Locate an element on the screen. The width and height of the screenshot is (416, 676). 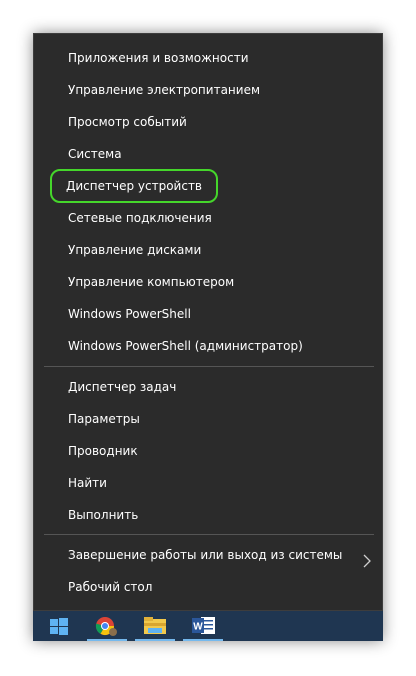
menu-item-disk-management: Управление дисками is located at coordinates (134, 250).